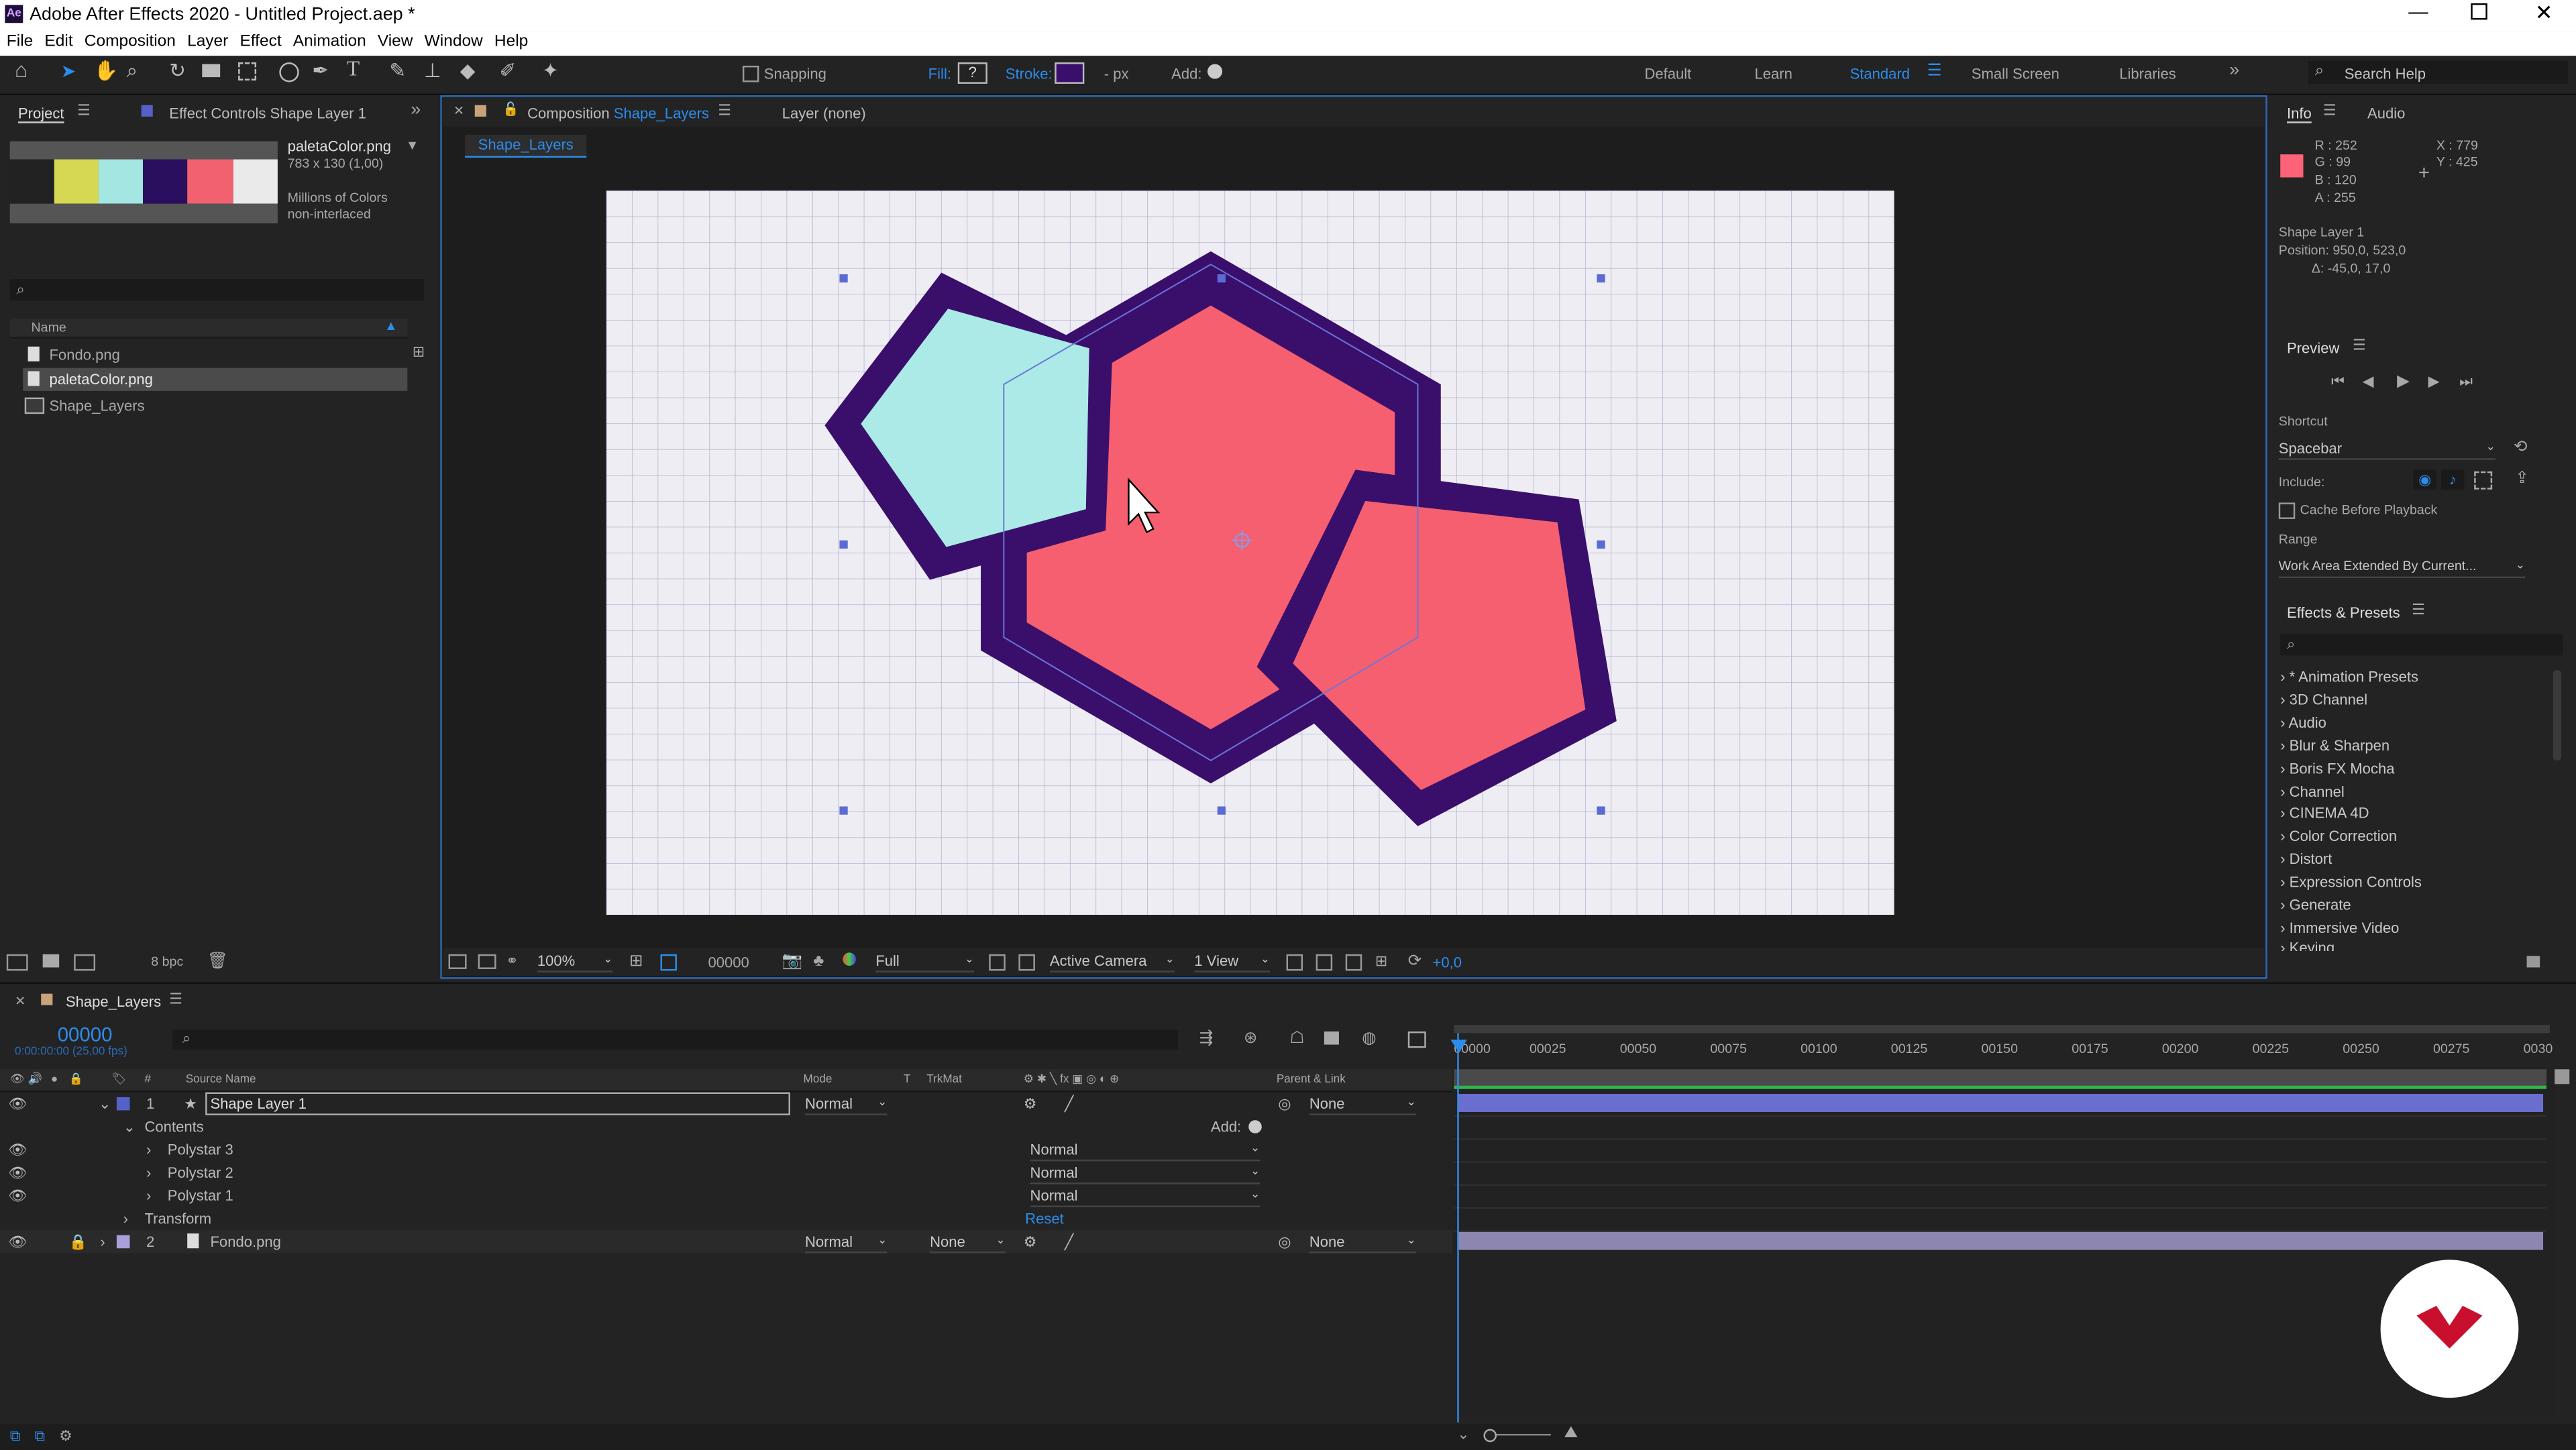  Describe the element at coordinates (1251, 1039) in the screenshot. I see `draft-3d-icon: ⊛` at that location.